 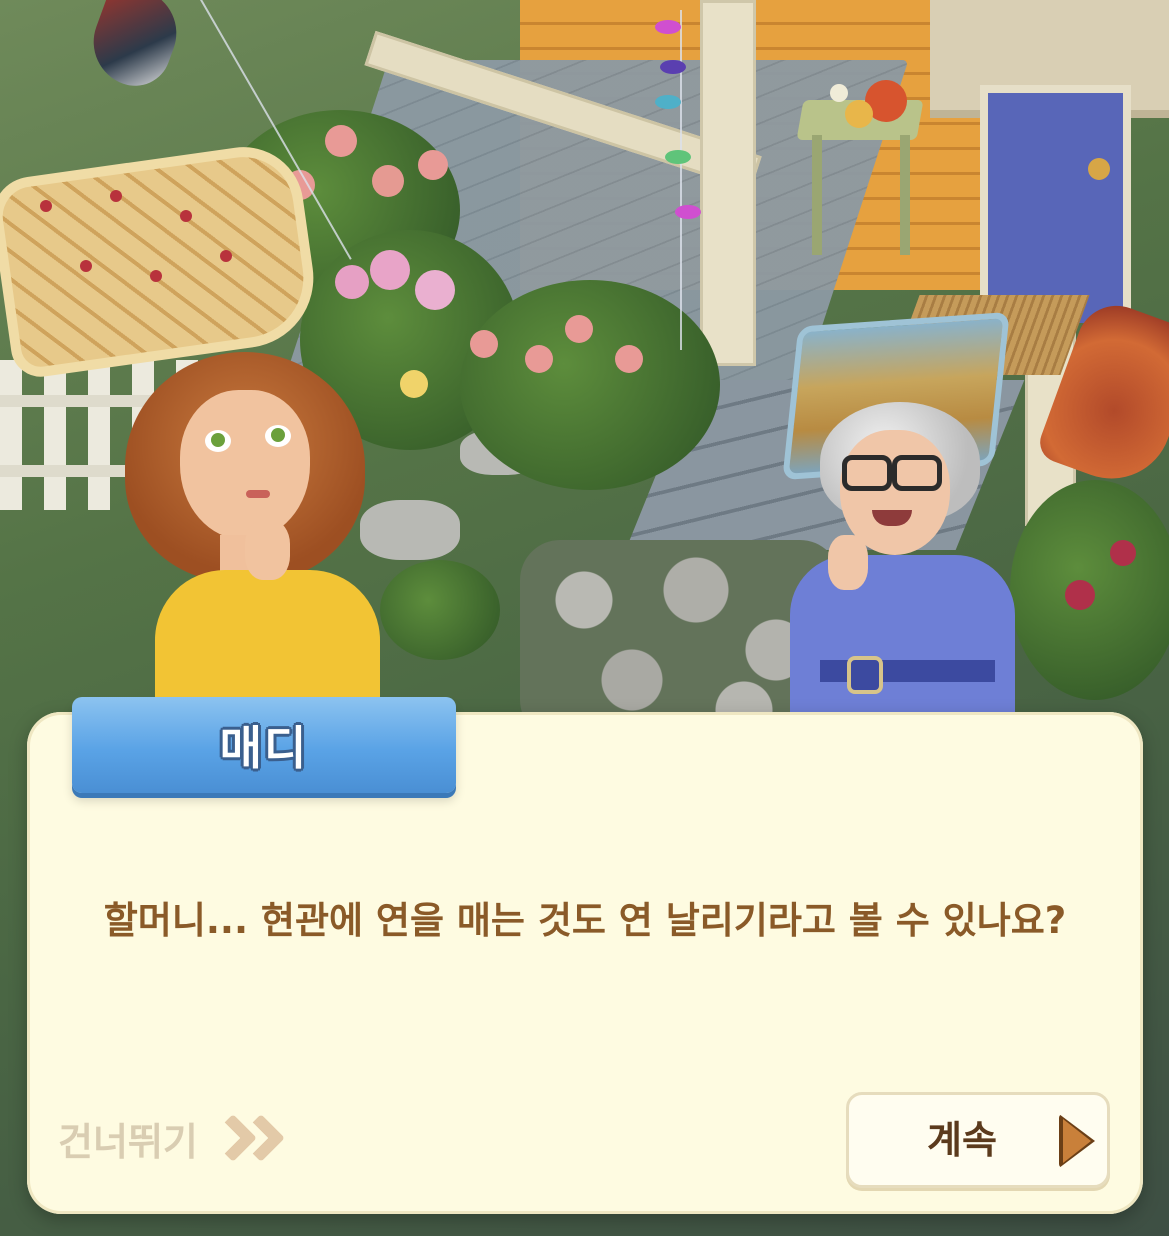 I want to click on grandmother-dress, so click(x=902, y=640).